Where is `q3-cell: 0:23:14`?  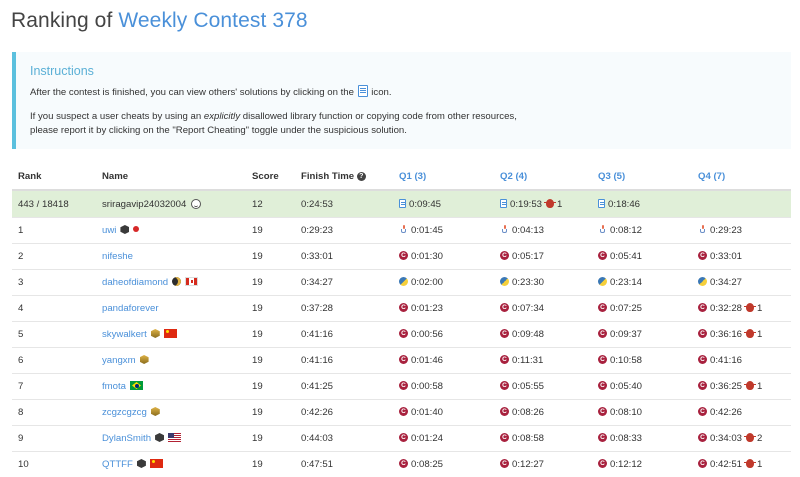 q3-cell: 0:23:14 is located at coordinates (642, 283).